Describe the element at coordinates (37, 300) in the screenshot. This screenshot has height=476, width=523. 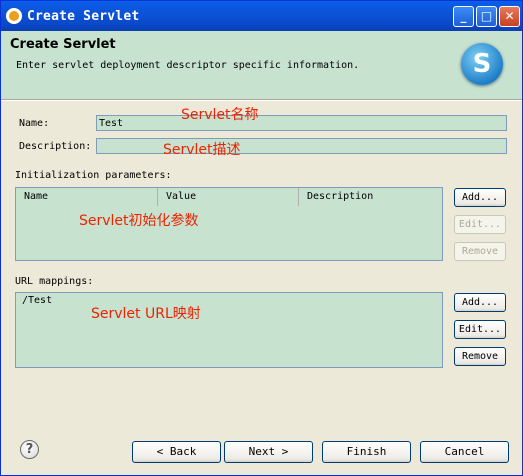
I see `list-item: /Test` at that location.